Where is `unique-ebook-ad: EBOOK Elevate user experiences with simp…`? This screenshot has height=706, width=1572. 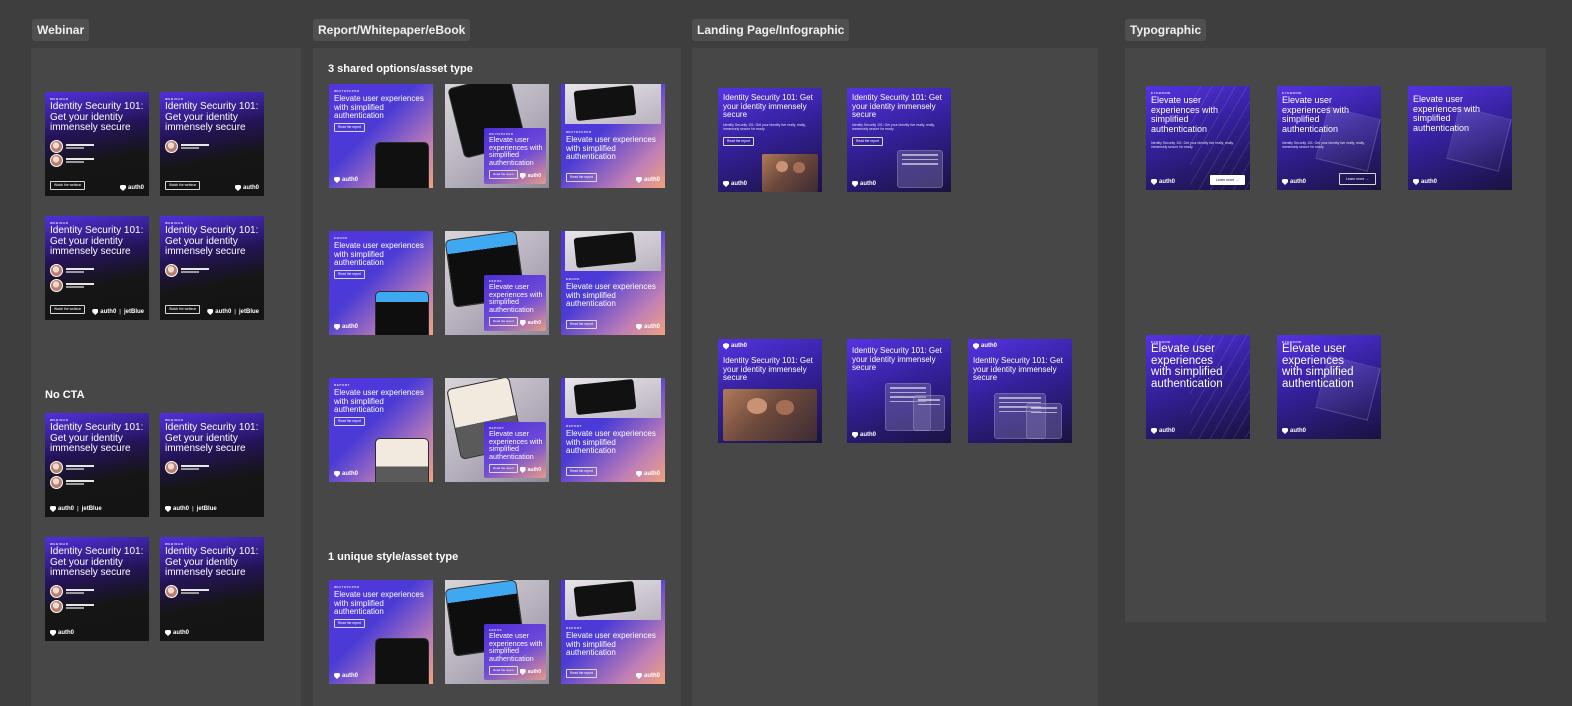 unique-ebook-ad: EBOOK Elevate user experiences with simp… is located at coordinates (497, 632).